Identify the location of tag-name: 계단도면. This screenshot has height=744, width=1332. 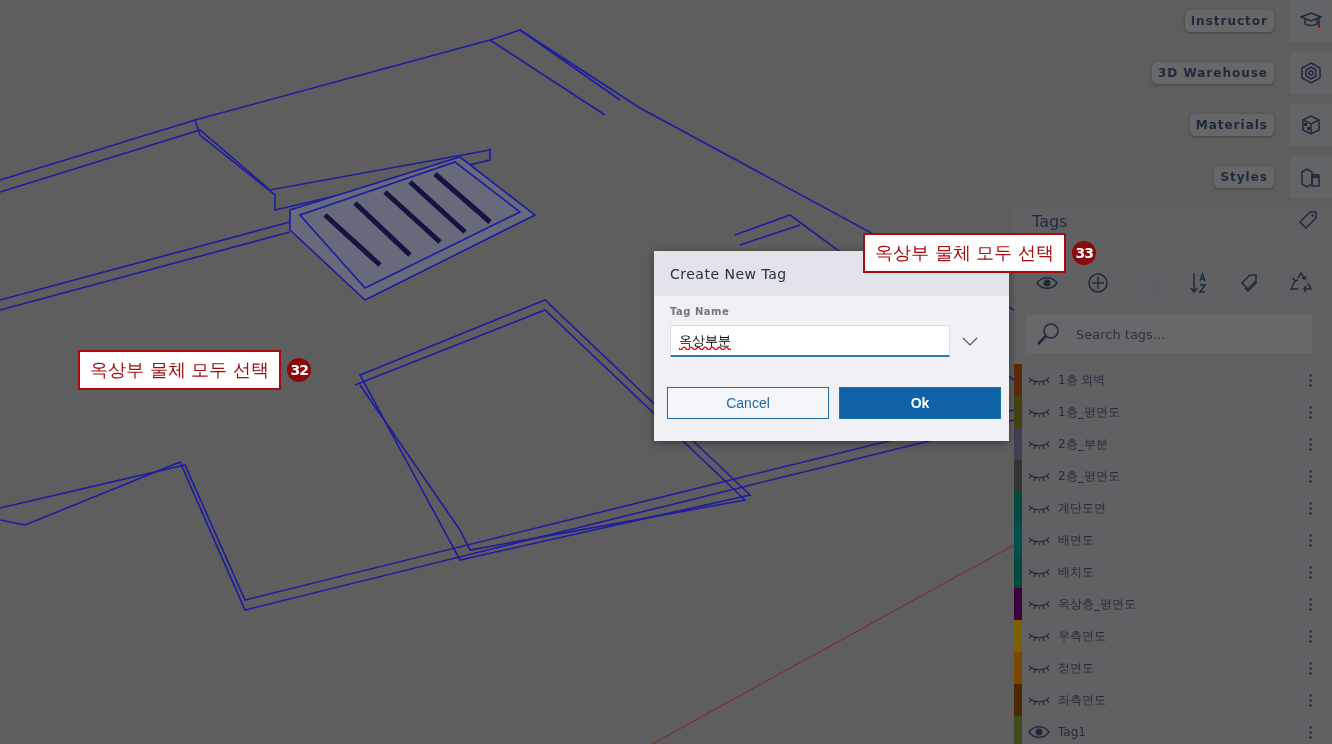
(1082, 508).